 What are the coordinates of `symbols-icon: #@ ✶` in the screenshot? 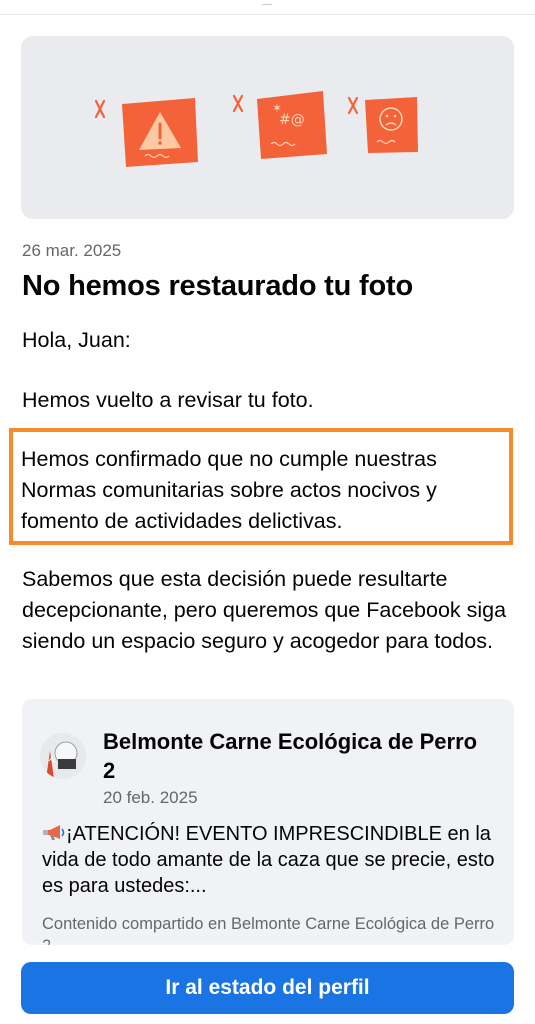 It's located at (292, 125).